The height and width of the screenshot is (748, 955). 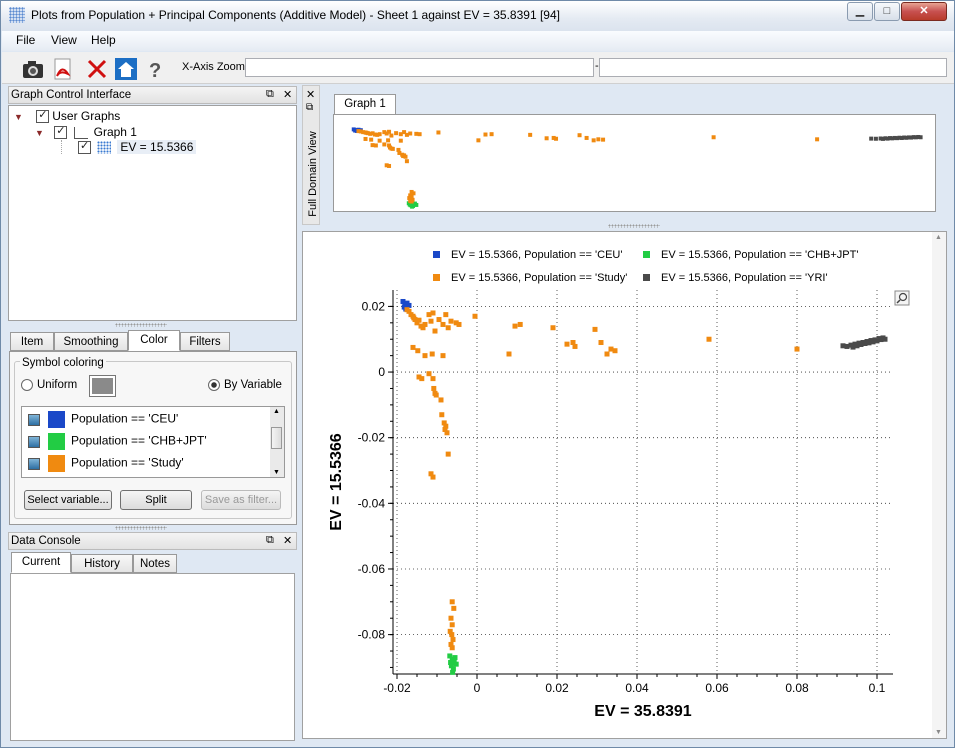 What do you see at coordinates (63, 363) in the screenshot?
I see `group-title: Symbol coloring` at bounding box center [63, 363].